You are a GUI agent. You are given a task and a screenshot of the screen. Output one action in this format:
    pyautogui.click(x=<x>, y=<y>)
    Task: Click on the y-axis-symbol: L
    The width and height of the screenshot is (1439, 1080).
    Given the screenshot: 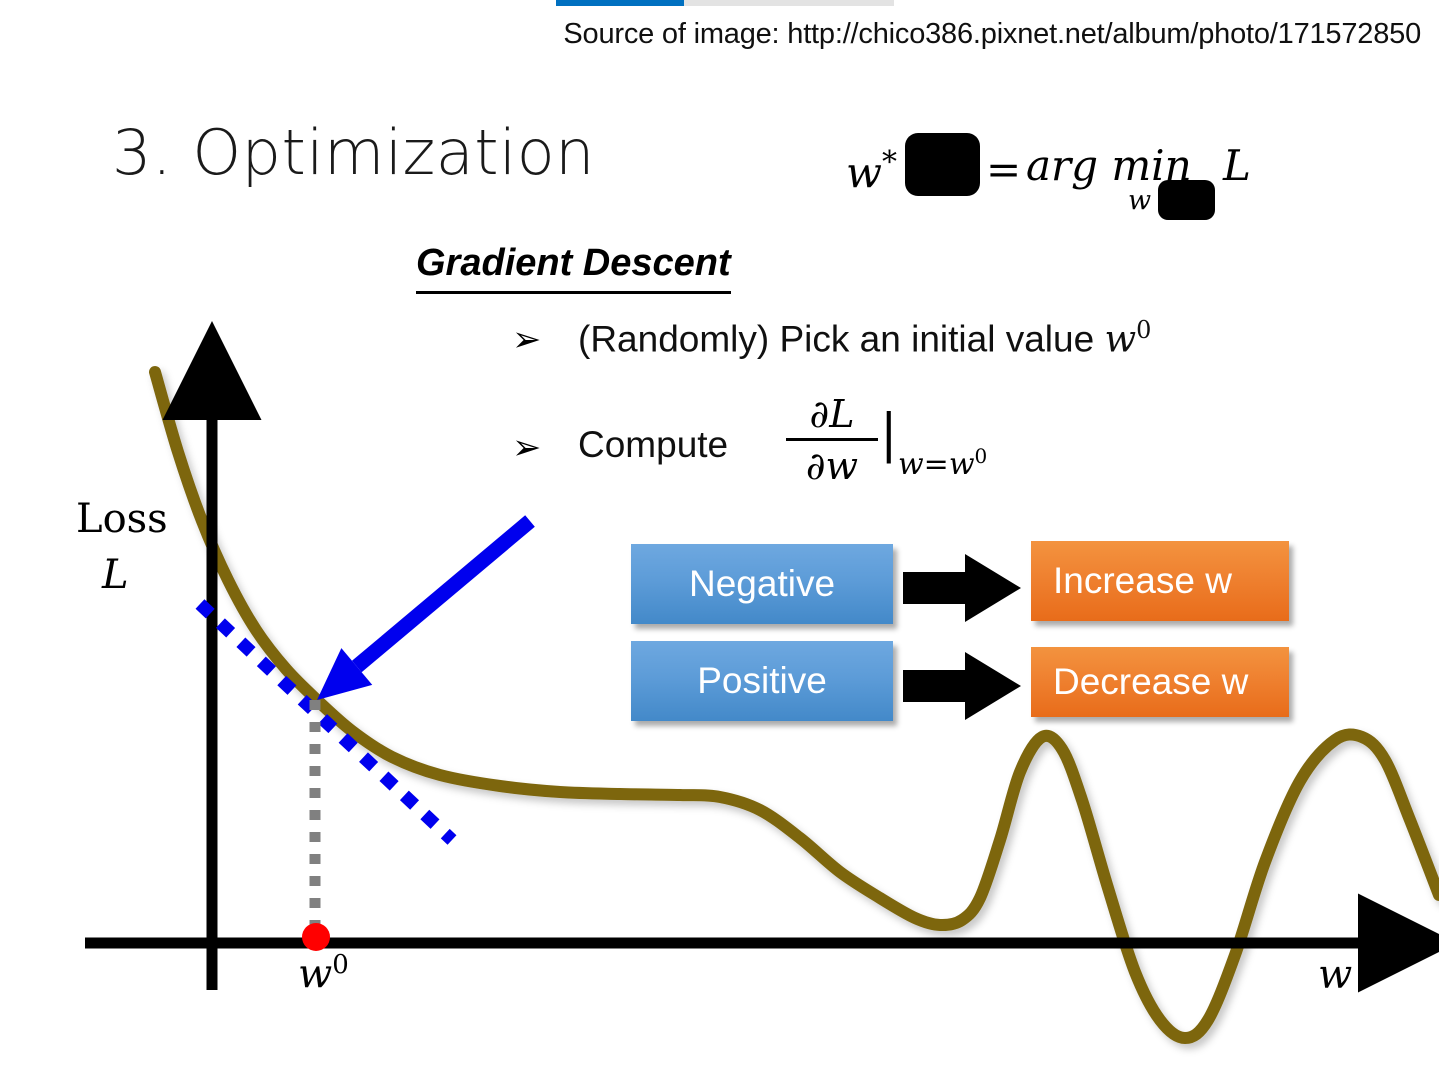 What is the action you would take?
    pyautogui.click(x=115, y=575)
    